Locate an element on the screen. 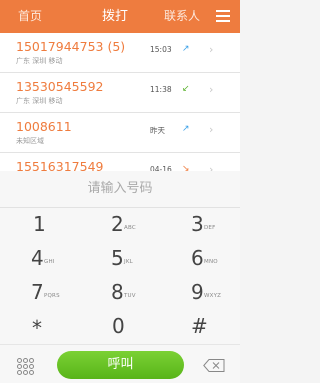 The height and width of the screenshot is (383, 320). key-1: 1 is located at coordinates (40, 225).